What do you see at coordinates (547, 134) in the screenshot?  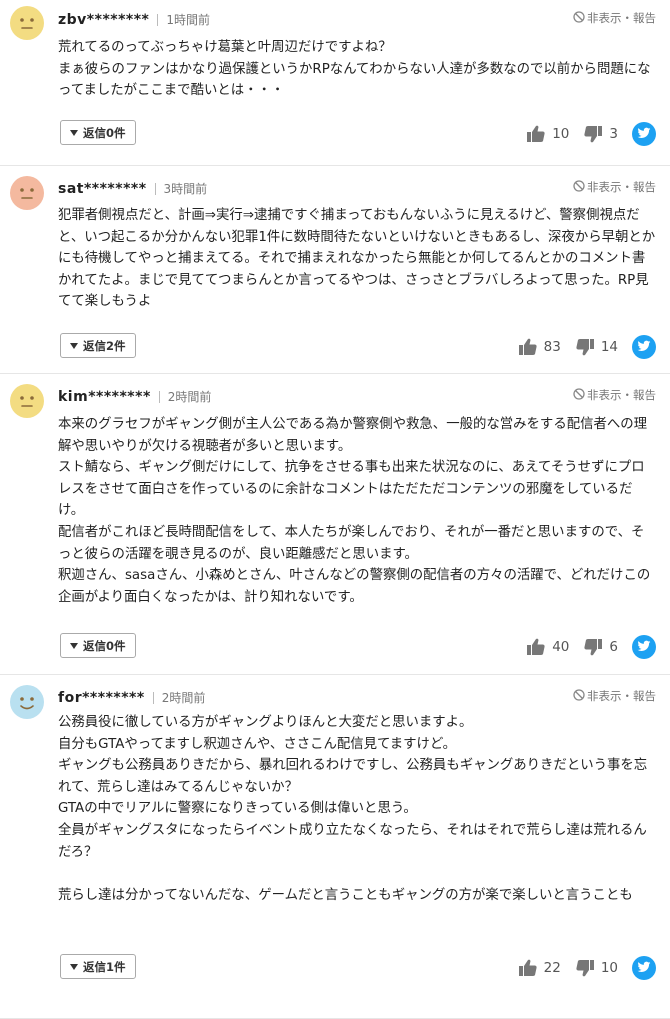 I see `like-button: 10` at bounding box center [547, 134].